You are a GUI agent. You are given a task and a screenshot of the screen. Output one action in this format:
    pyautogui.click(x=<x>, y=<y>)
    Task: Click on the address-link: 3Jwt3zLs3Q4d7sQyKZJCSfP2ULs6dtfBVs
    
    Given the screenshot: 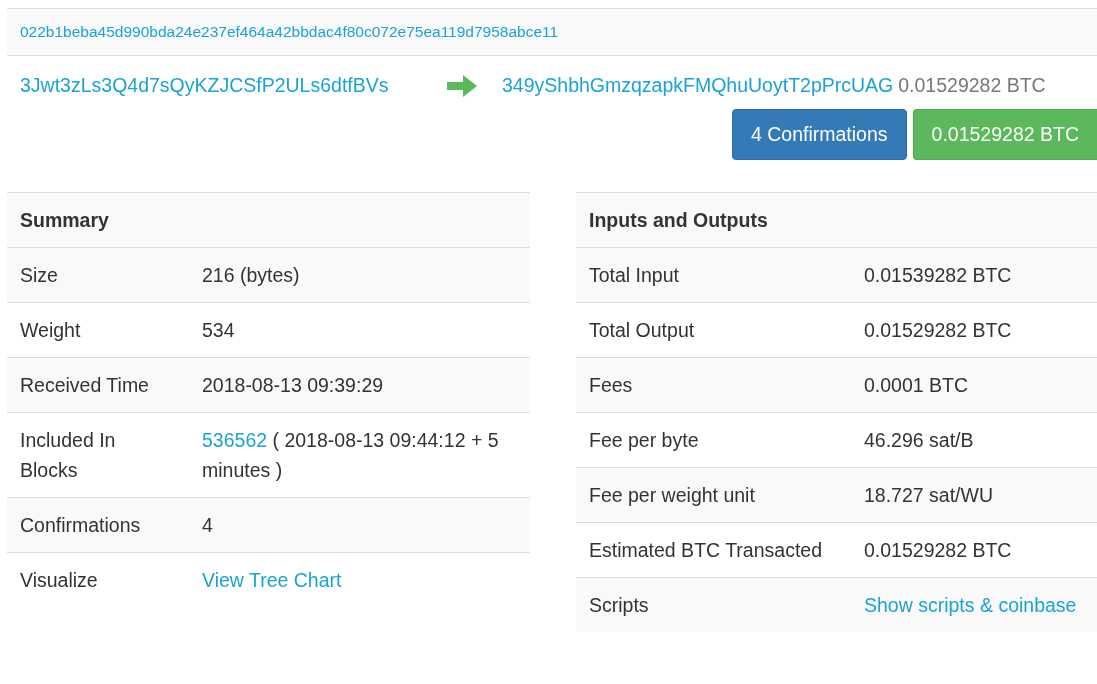 What is the action you would take?
    pyautogui.click(x=222, y=85)
    